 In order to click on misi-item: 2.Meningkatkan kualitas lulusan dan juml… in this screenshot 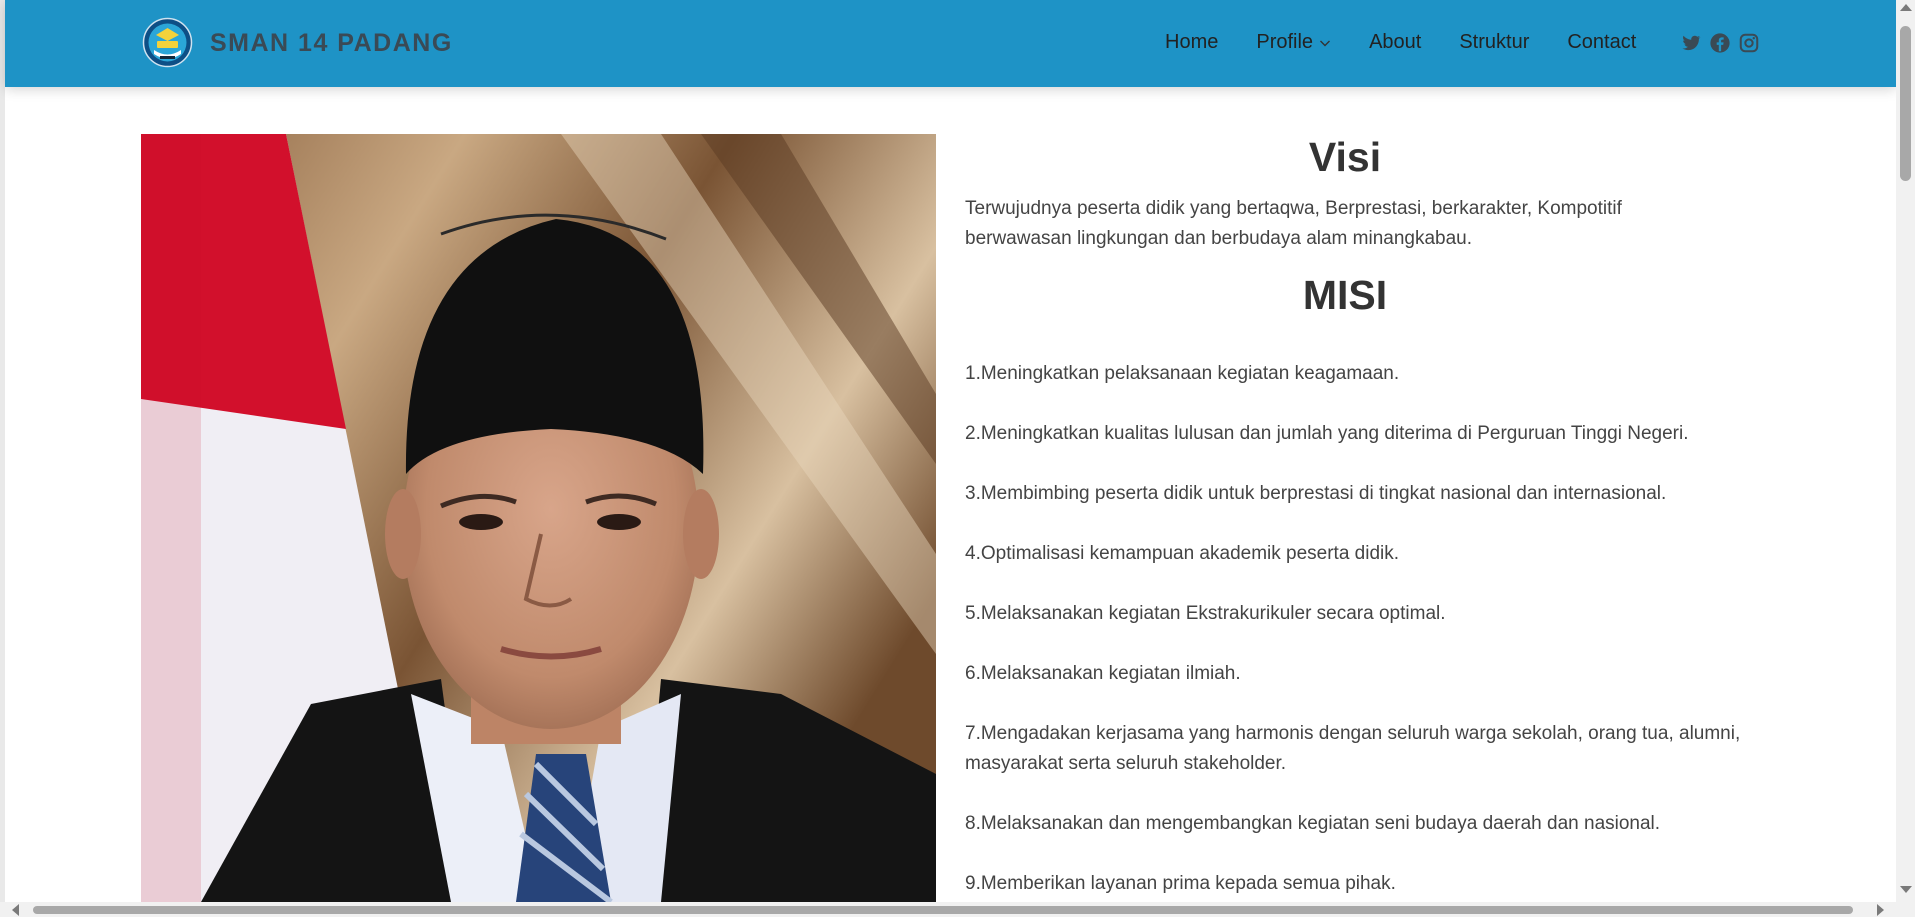, I will do `click(1327, 433)`.